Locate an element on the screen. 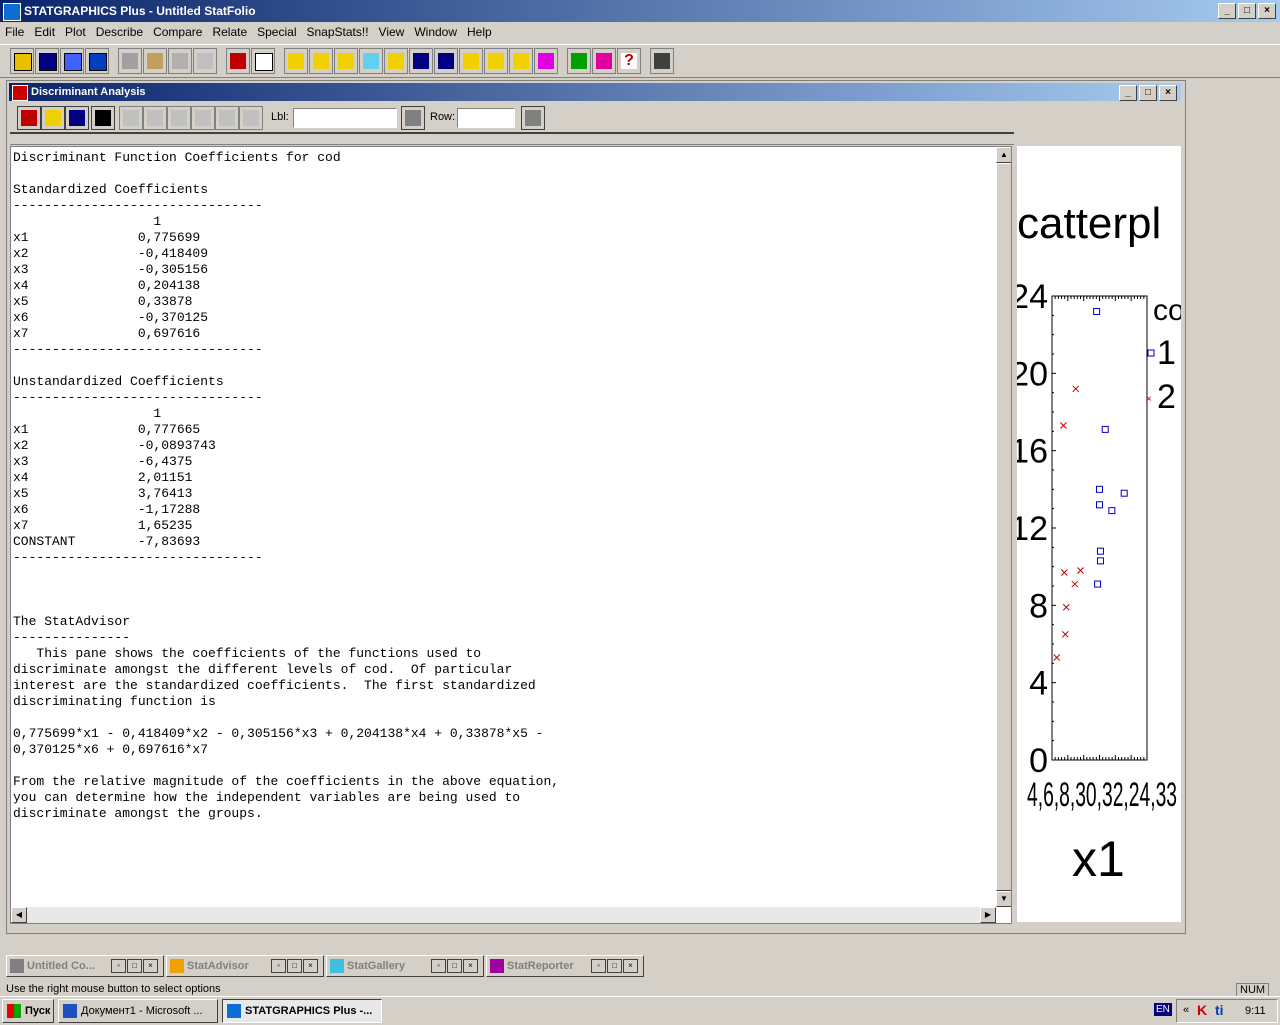 This screenshot has height=1025, width=1280. open-button is located at coordinates (22, 61).